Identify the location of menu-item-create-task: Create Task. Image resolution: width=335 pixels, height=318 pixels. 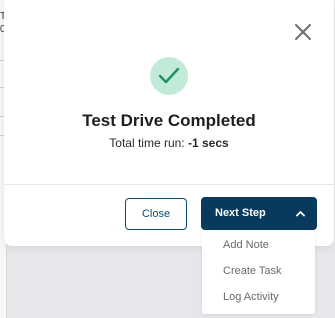
(252, 271).